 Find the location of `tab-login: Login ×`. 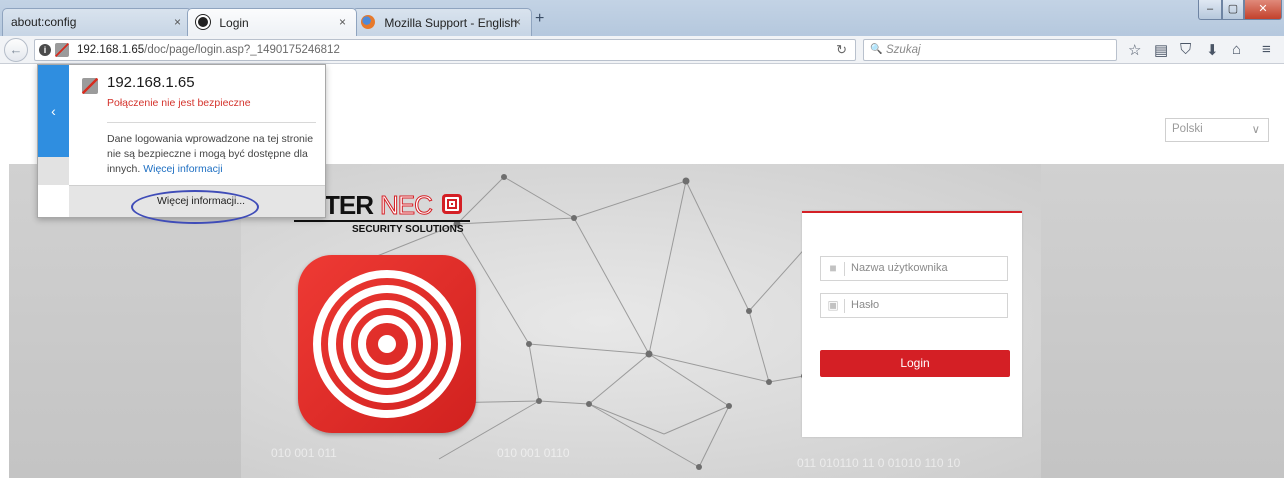

tab-login: Login × is located at coordinates (272, 22).